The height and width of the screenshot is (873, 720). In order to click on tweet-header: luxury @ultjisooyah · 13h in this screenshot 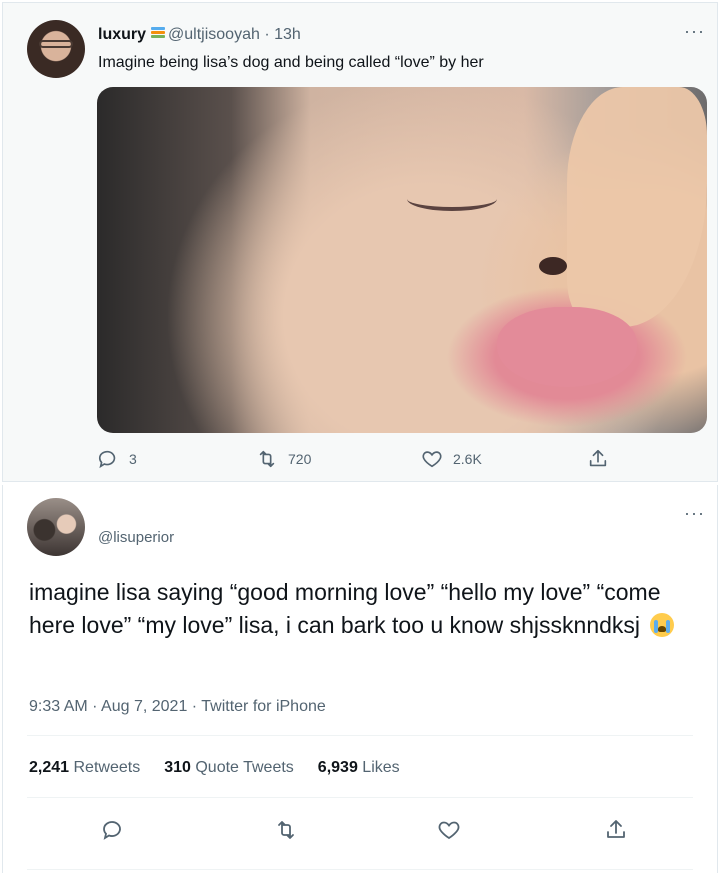, I will do `click(199, 35)`.